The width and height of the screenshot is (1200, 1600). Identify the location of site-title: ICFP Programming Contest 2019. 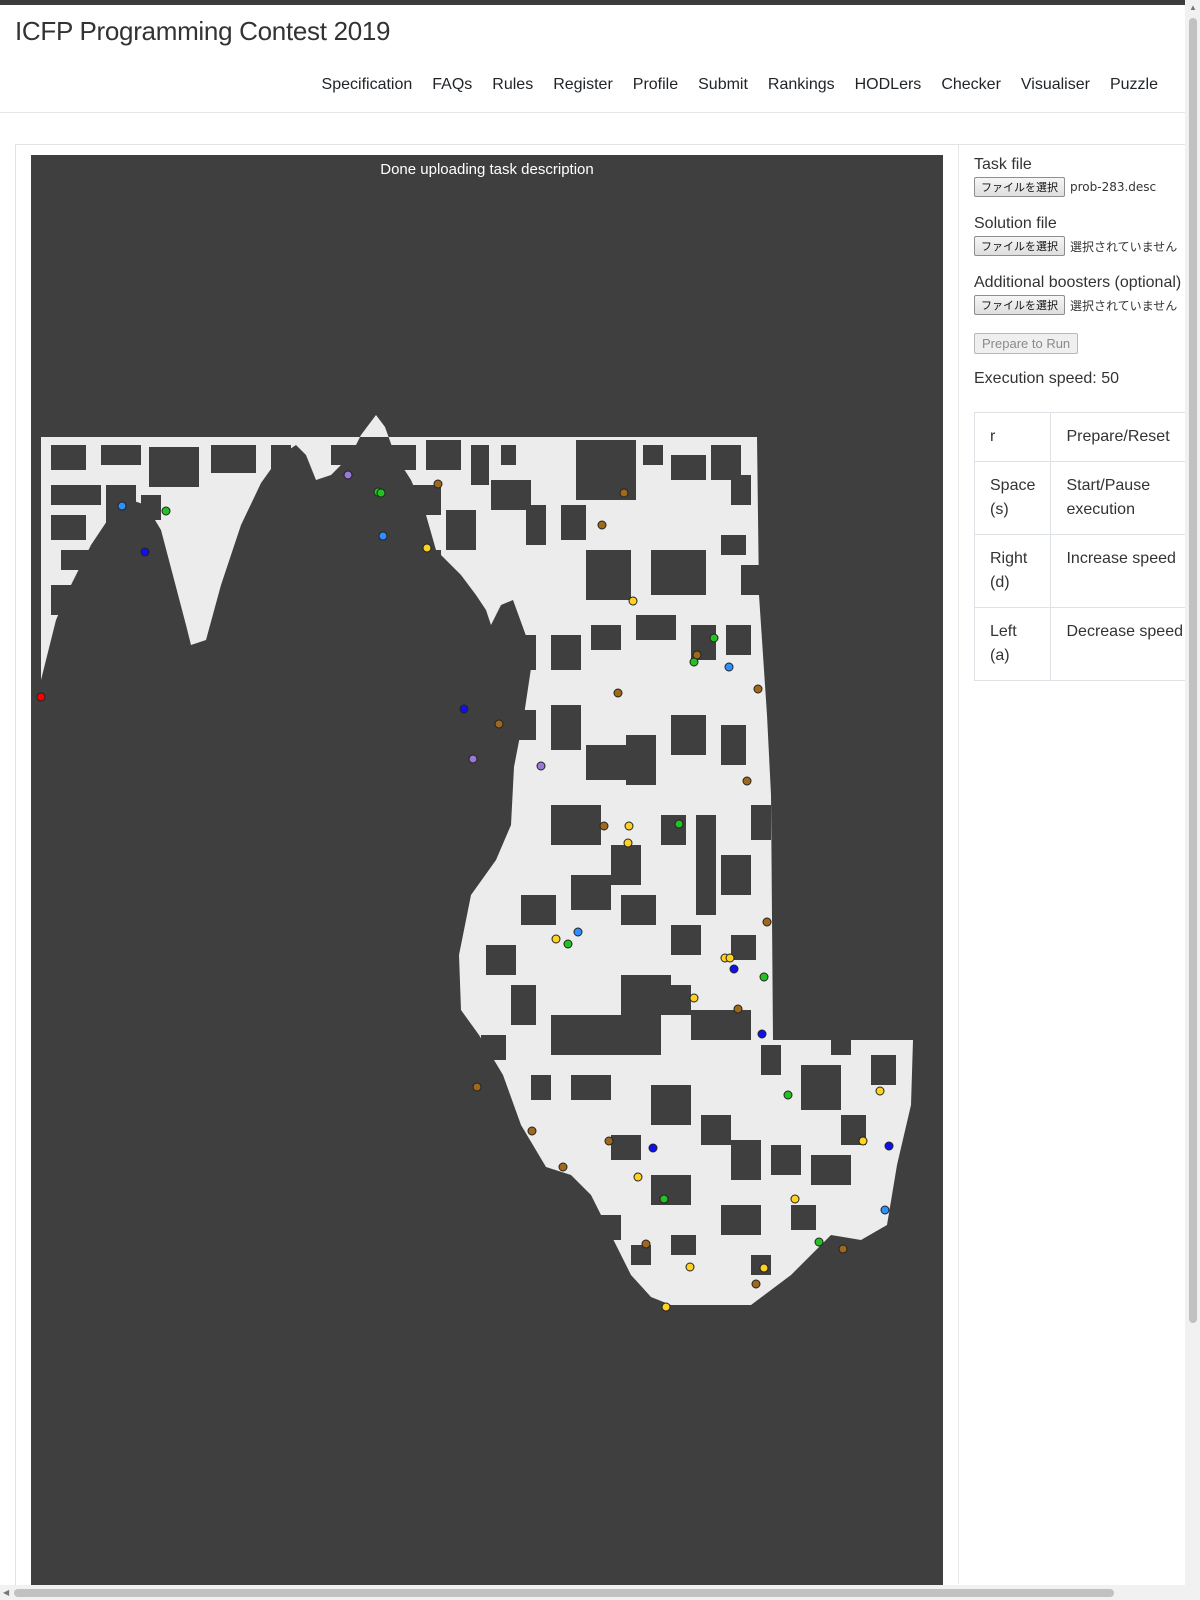
(203, 31).